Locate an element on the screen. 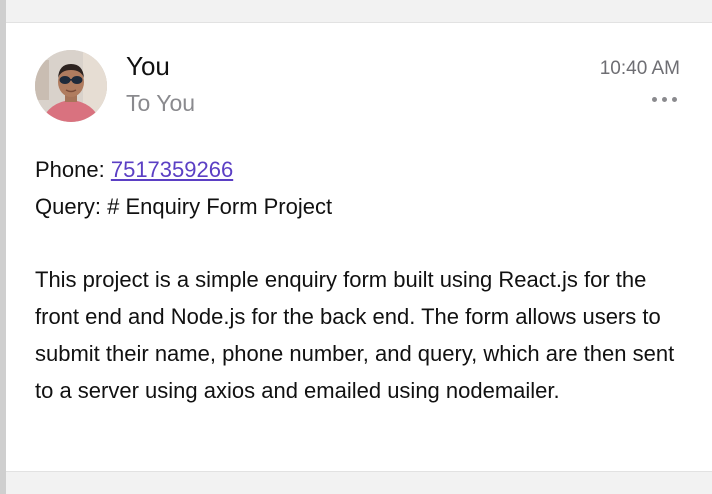 This screenshot has width=712, height=494. sender-name: You is located at coordinates (148, 66).